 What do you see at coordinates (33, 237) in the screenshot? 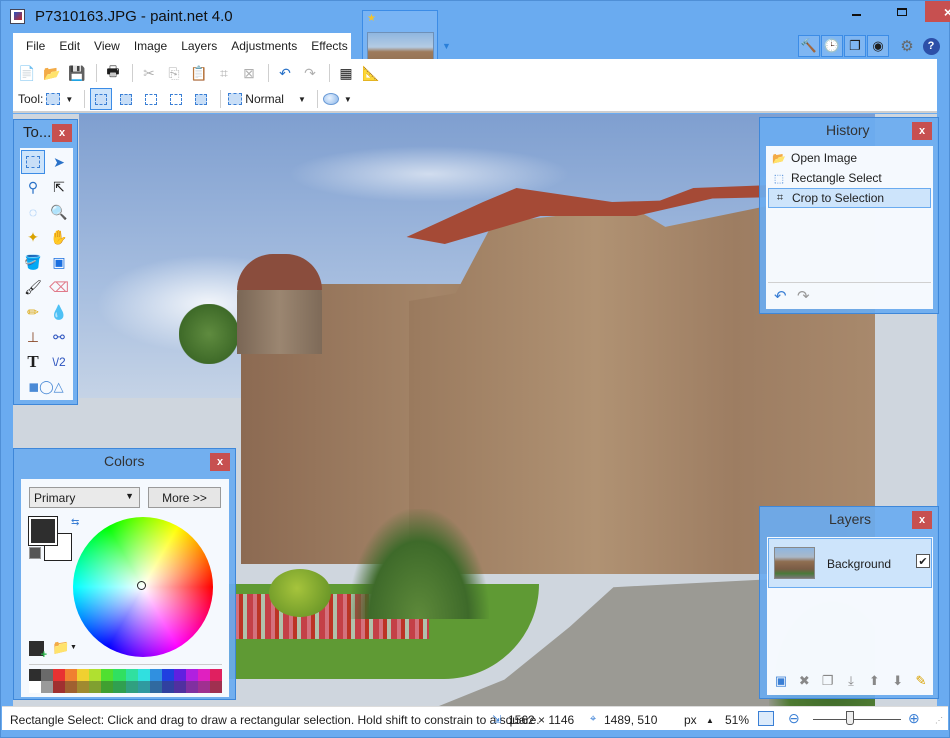
I see `tool-magic-wand: ✦` at bounding box center [33, 237].